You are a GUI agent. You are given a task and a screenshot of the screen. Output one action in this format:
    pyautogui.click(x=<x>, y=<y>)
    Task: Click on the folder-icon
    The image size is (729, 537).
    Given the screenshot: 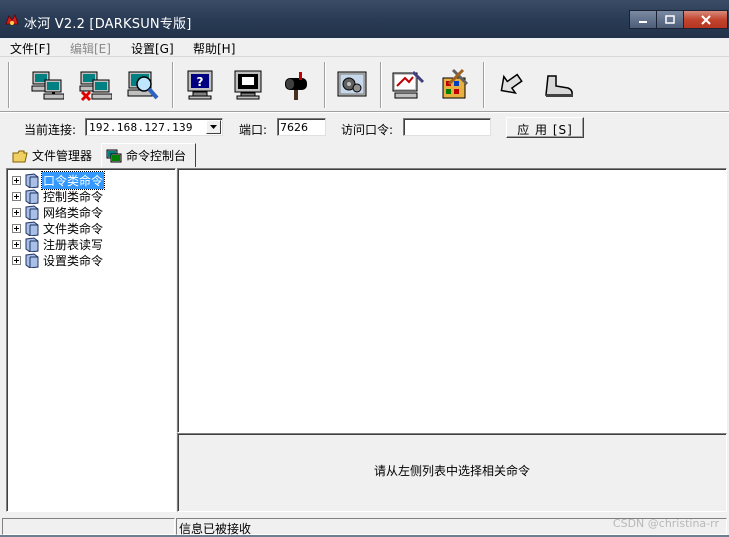 What is the action you would take?
    pyautogui.click(x=20, y=156)
    